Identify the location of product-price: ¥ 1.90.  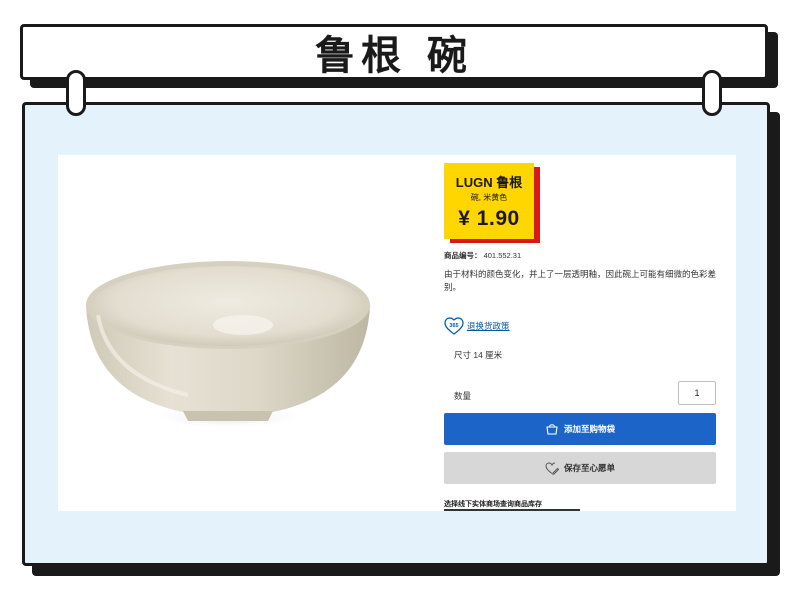
(489, 218).